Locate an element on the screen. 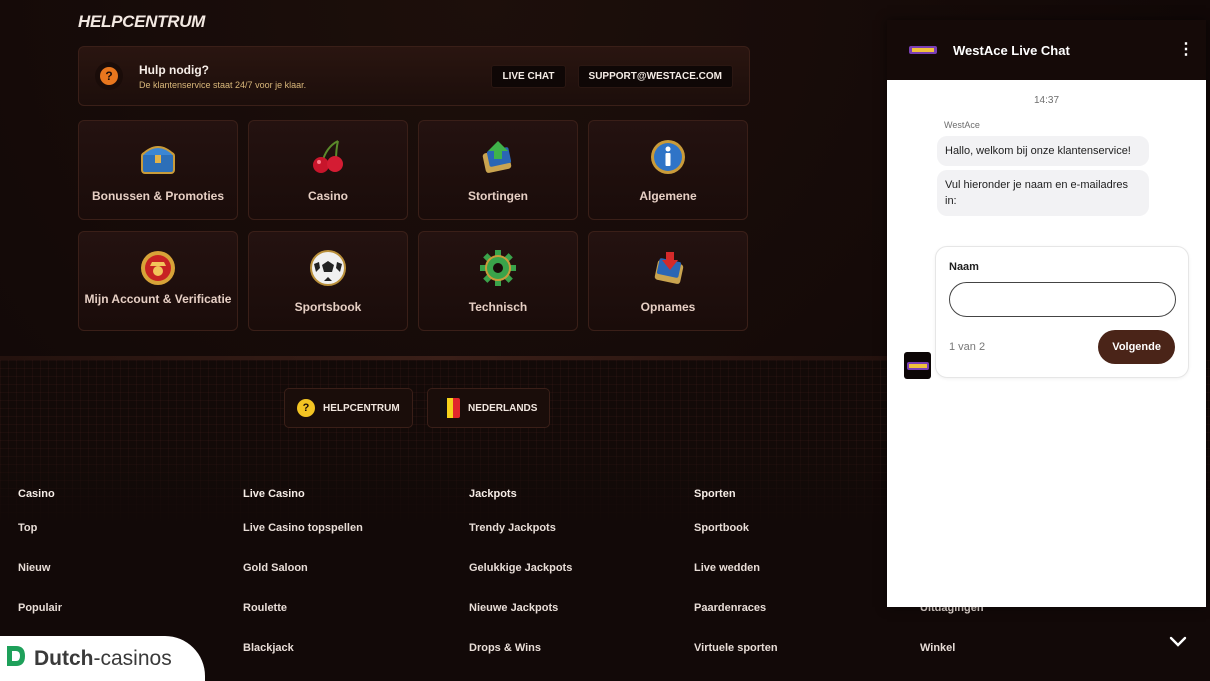 This screenshot has width=1210, height=681. belgium-flag-icon is located at coordinates (450, 408).